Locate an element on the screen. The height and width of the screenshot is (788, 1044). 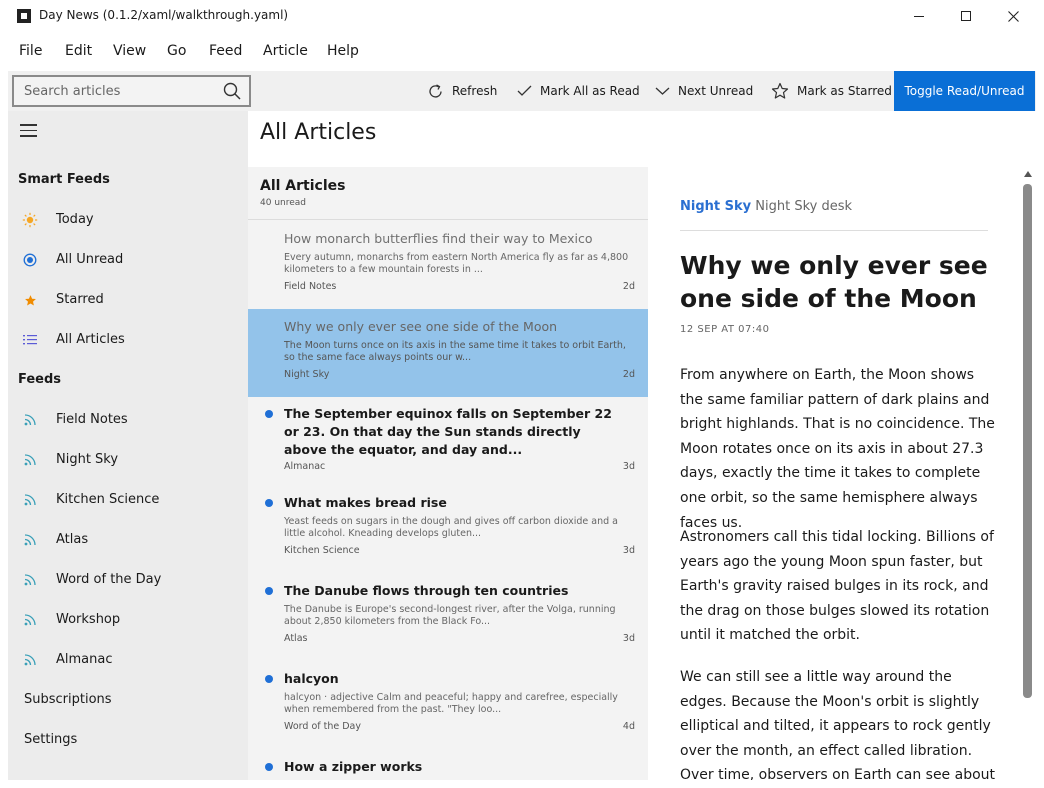
list-item: How a zipper works is located at coordinates (448, 765).